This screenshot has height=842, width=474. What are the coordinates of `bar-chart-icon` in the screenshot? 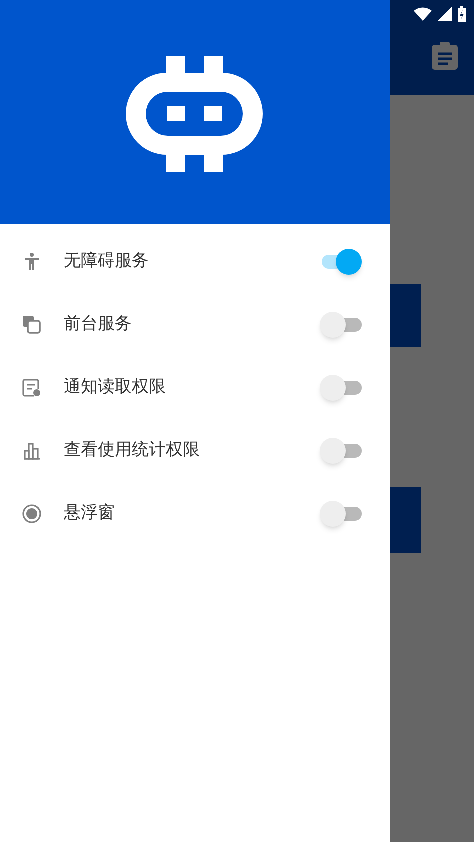 It's located at (32, 450).